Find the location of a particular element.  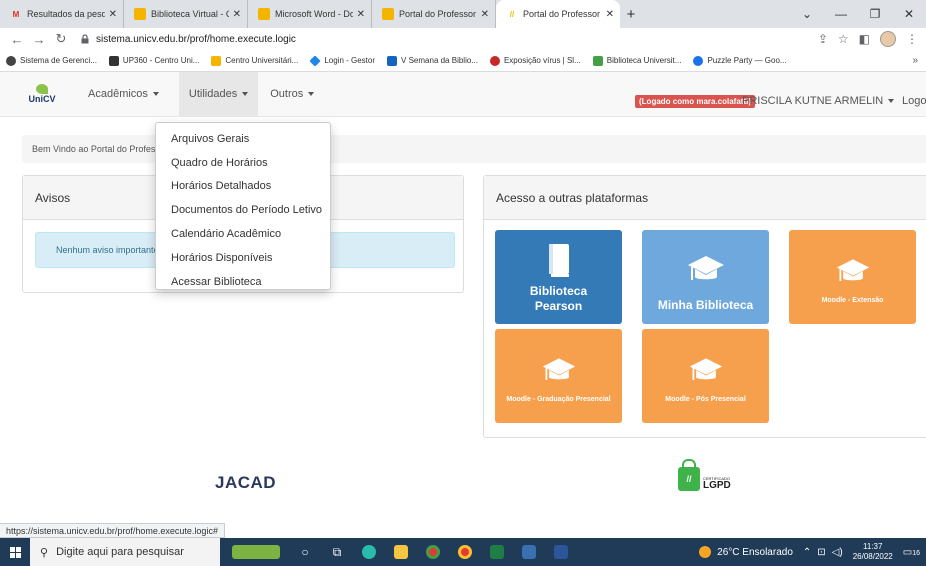

reload-icon: ↻ is located at coordinates (61, 39).